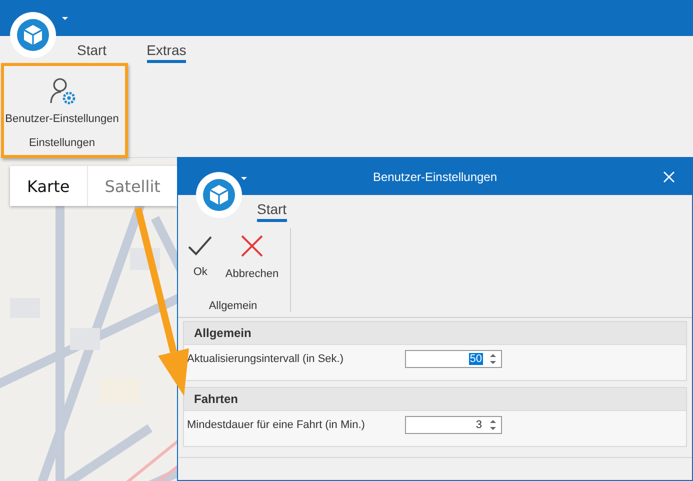 The width and height of the screenshot is (693, 481). What do you see at coordinates (276, 425) in the screenshot?
I see `field-label: Mindestdauer für eine Fahrt (in Min.)` at bounding box center [276, 425].